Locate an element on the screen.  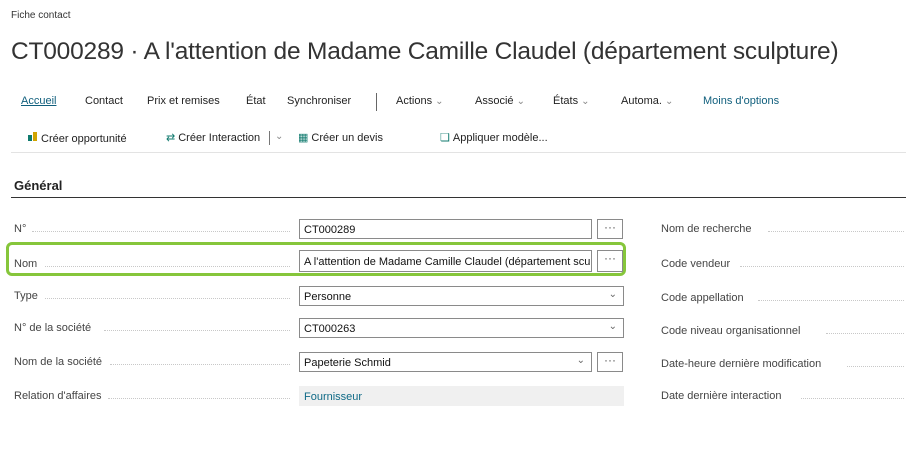
tab-synchroniser: Synchroniser is located at coordinates (319, 101).